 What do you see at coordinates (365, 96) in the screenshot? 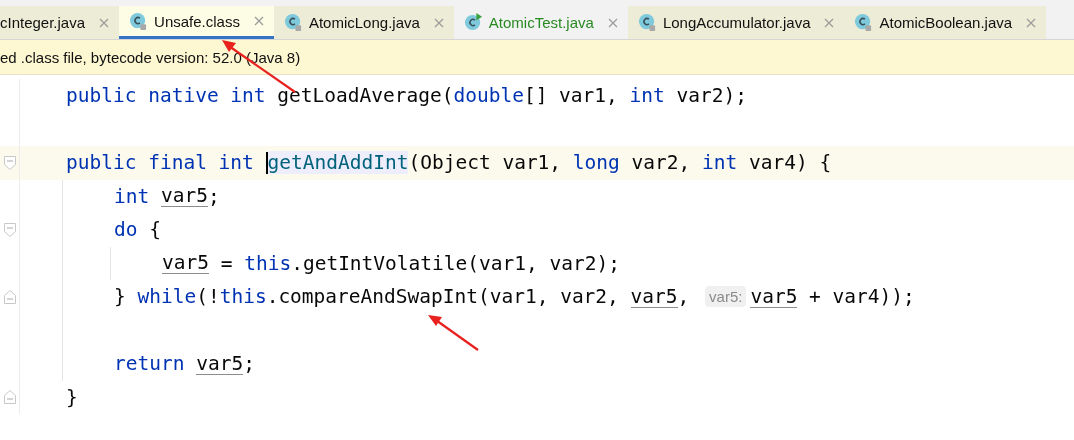
I see `code-text: getLoadAverage(` at bounding box center [365, 96].